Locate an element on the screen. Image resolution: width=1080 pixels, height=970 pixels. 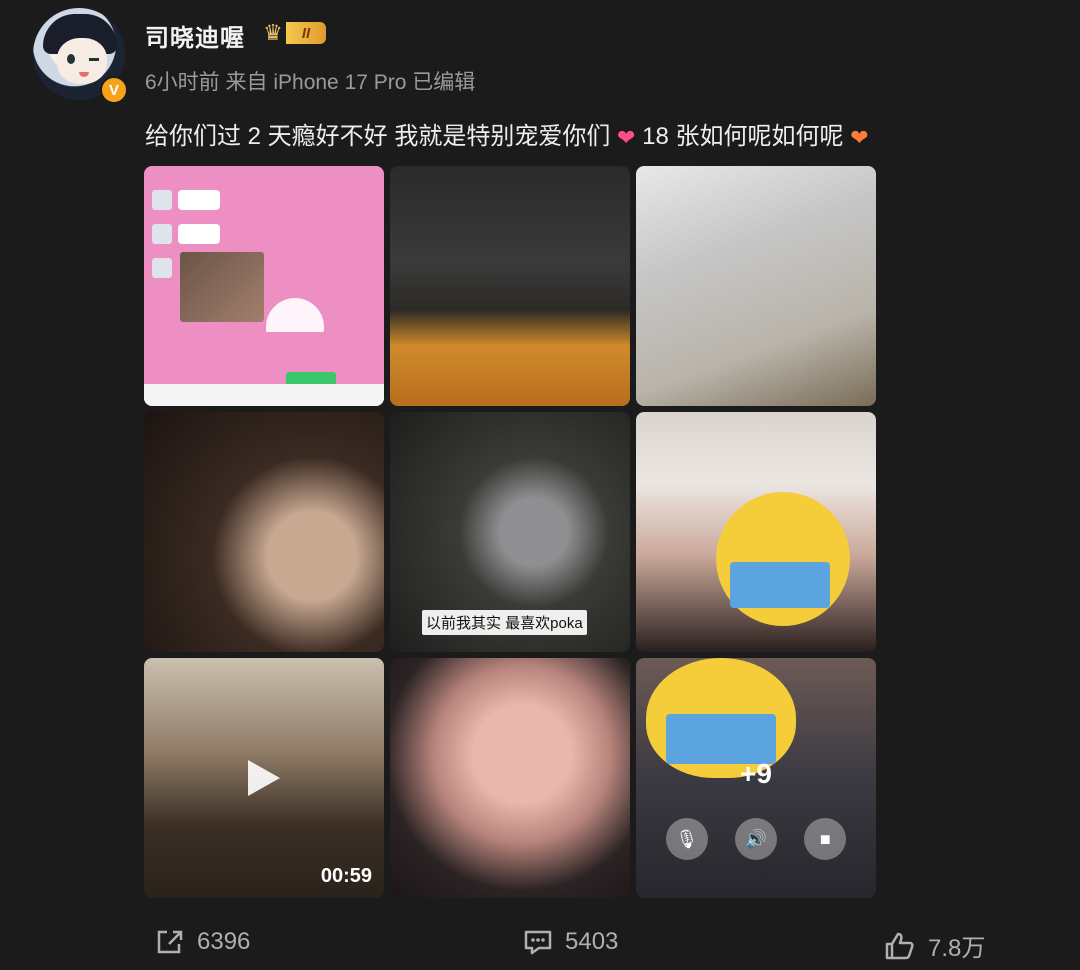
grid-image-5: 以前我其实 最喜欢poka is located at coordinates (510, 532).